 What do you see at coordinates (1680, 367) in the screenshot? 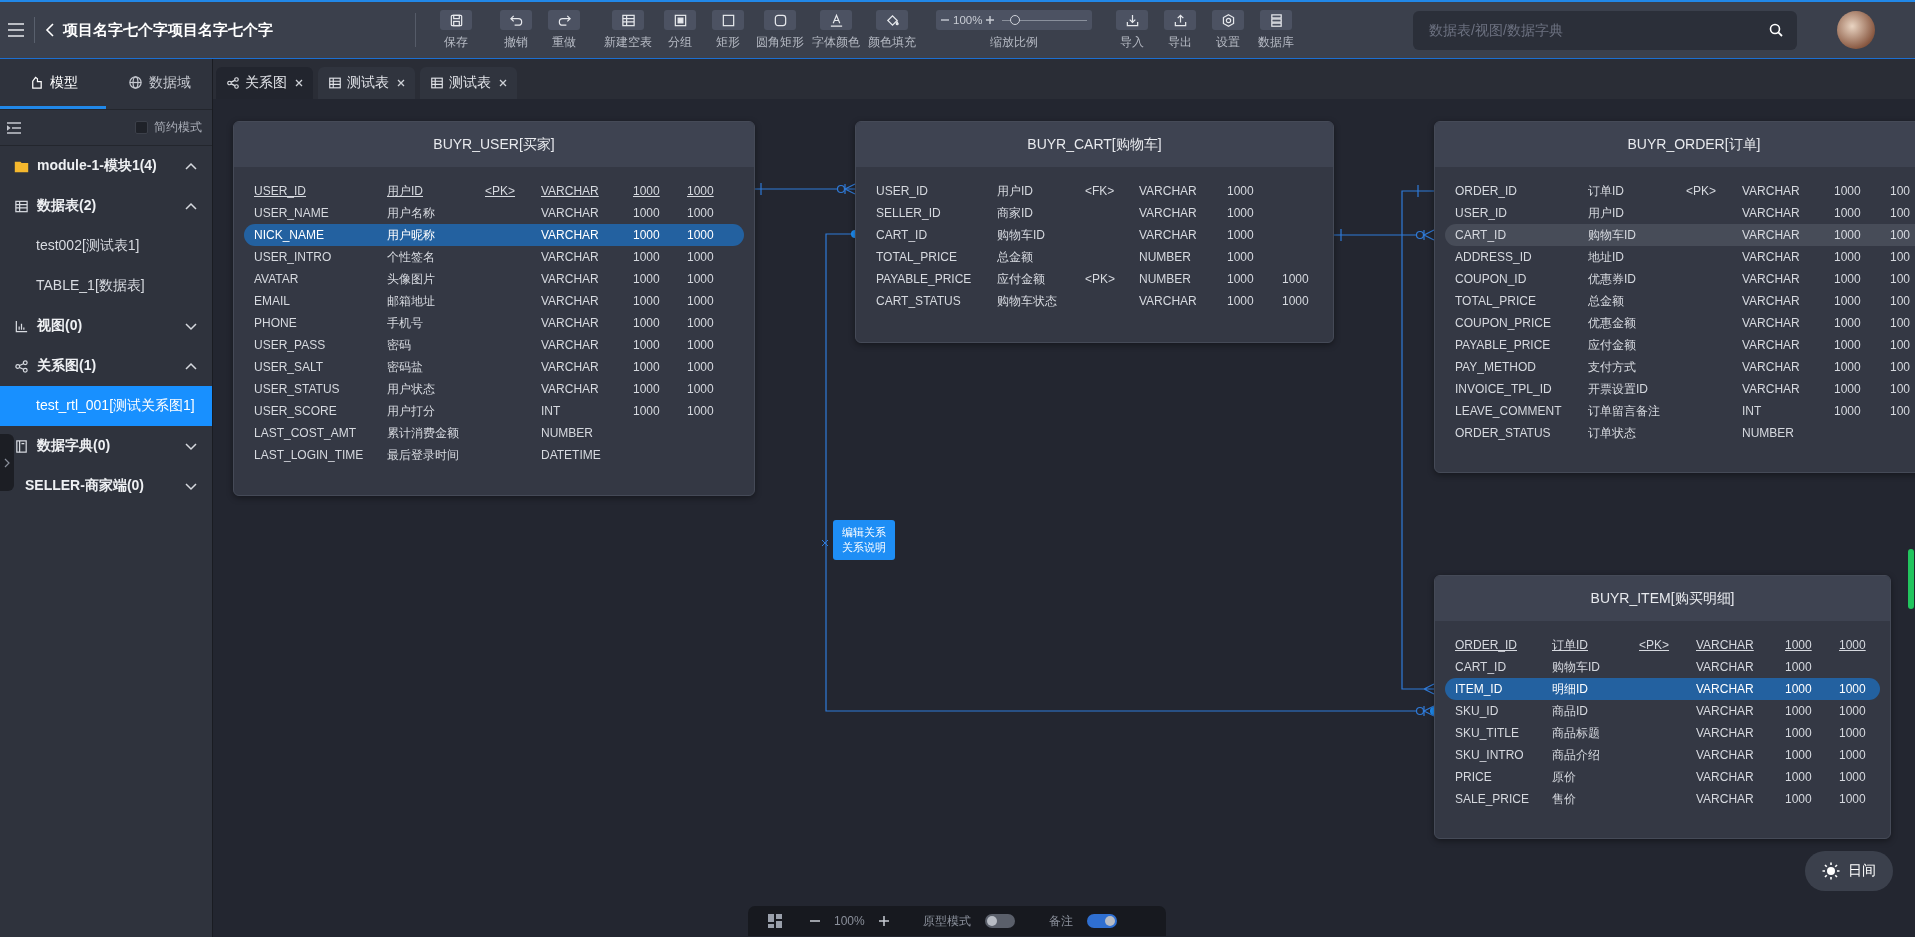
I see `table-row: PAY_METHOD 支付方式 VARCHAR 1000 100` at bounding box center [1680, 367].